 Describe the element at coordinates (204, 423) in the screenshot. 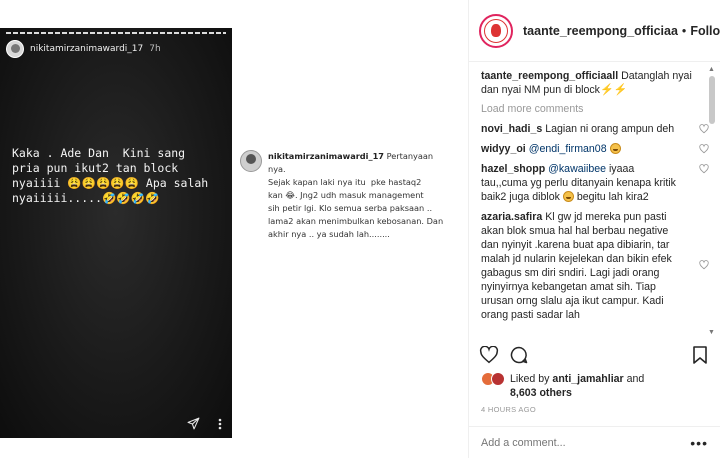

I see `story-footer` at that location.